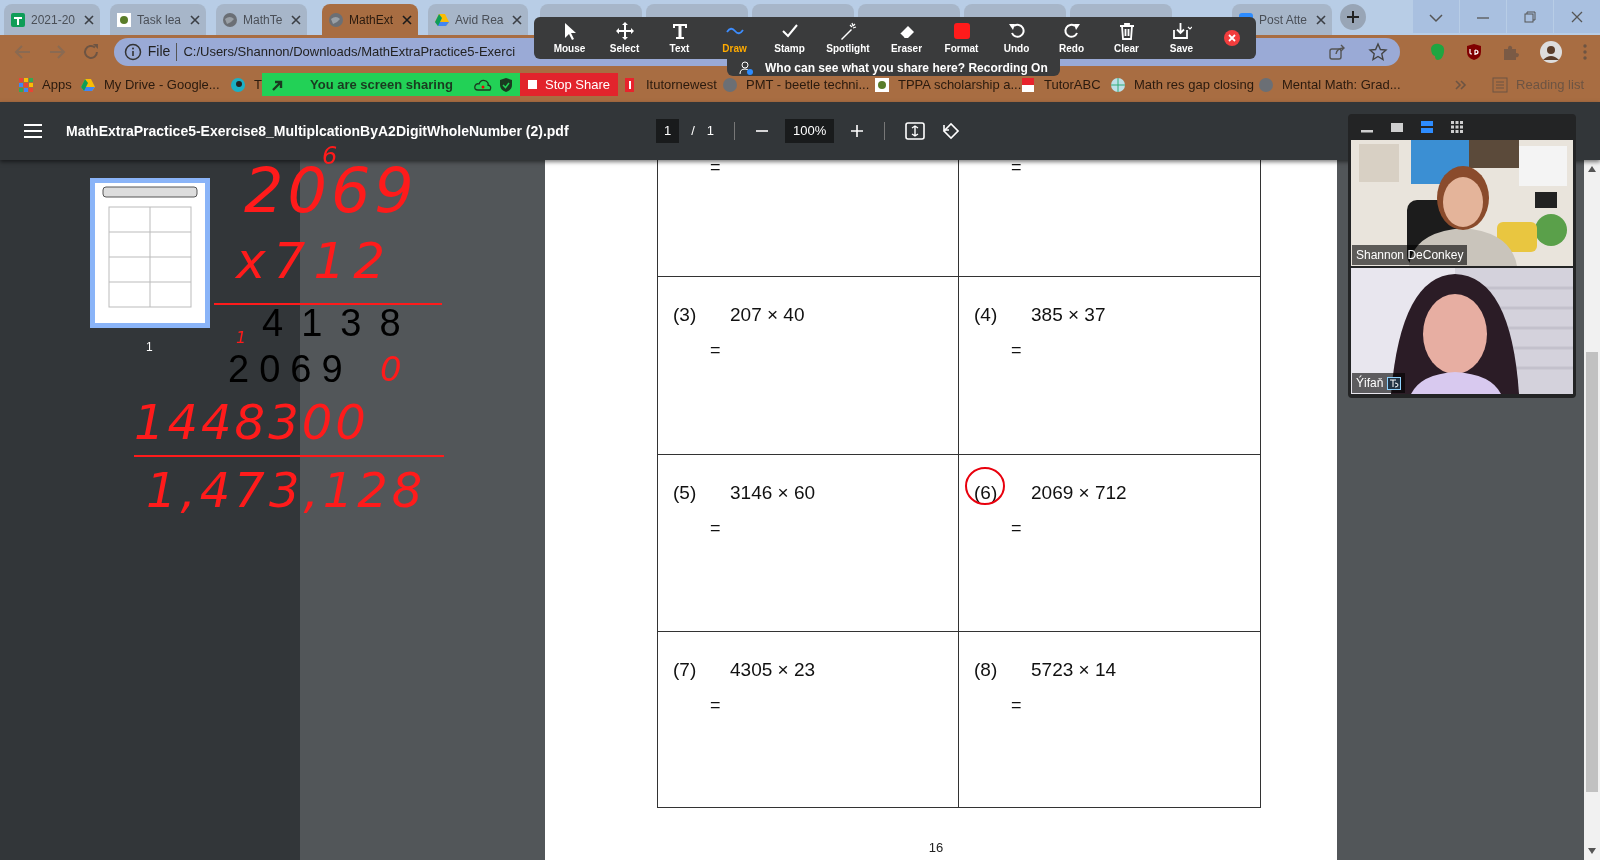 The width and height of the screenshot is (1600, 860). Describe the element at coordinates (1410, 255) in the screenshot. I see `participant-name: Shannon DeConkey` at that location.